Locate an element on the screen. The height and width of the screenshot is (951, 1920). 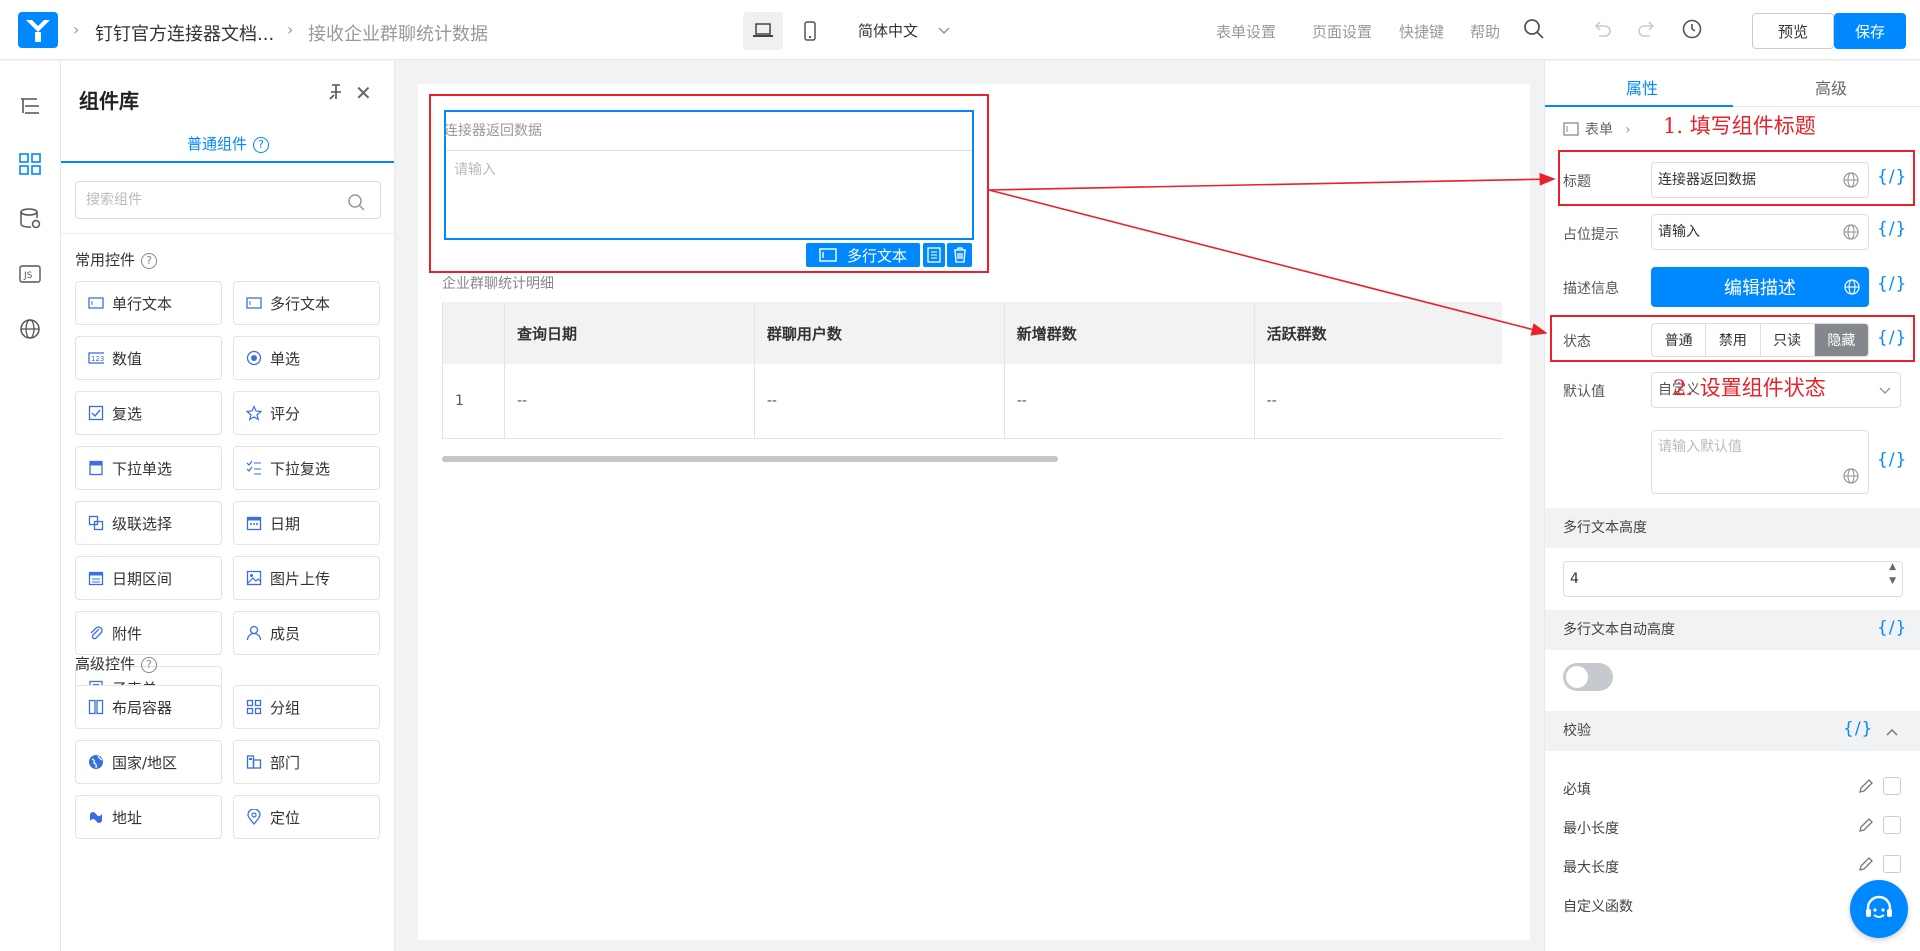
height-section-header: 多行文本高度 is located at coordinates (1732, 528).